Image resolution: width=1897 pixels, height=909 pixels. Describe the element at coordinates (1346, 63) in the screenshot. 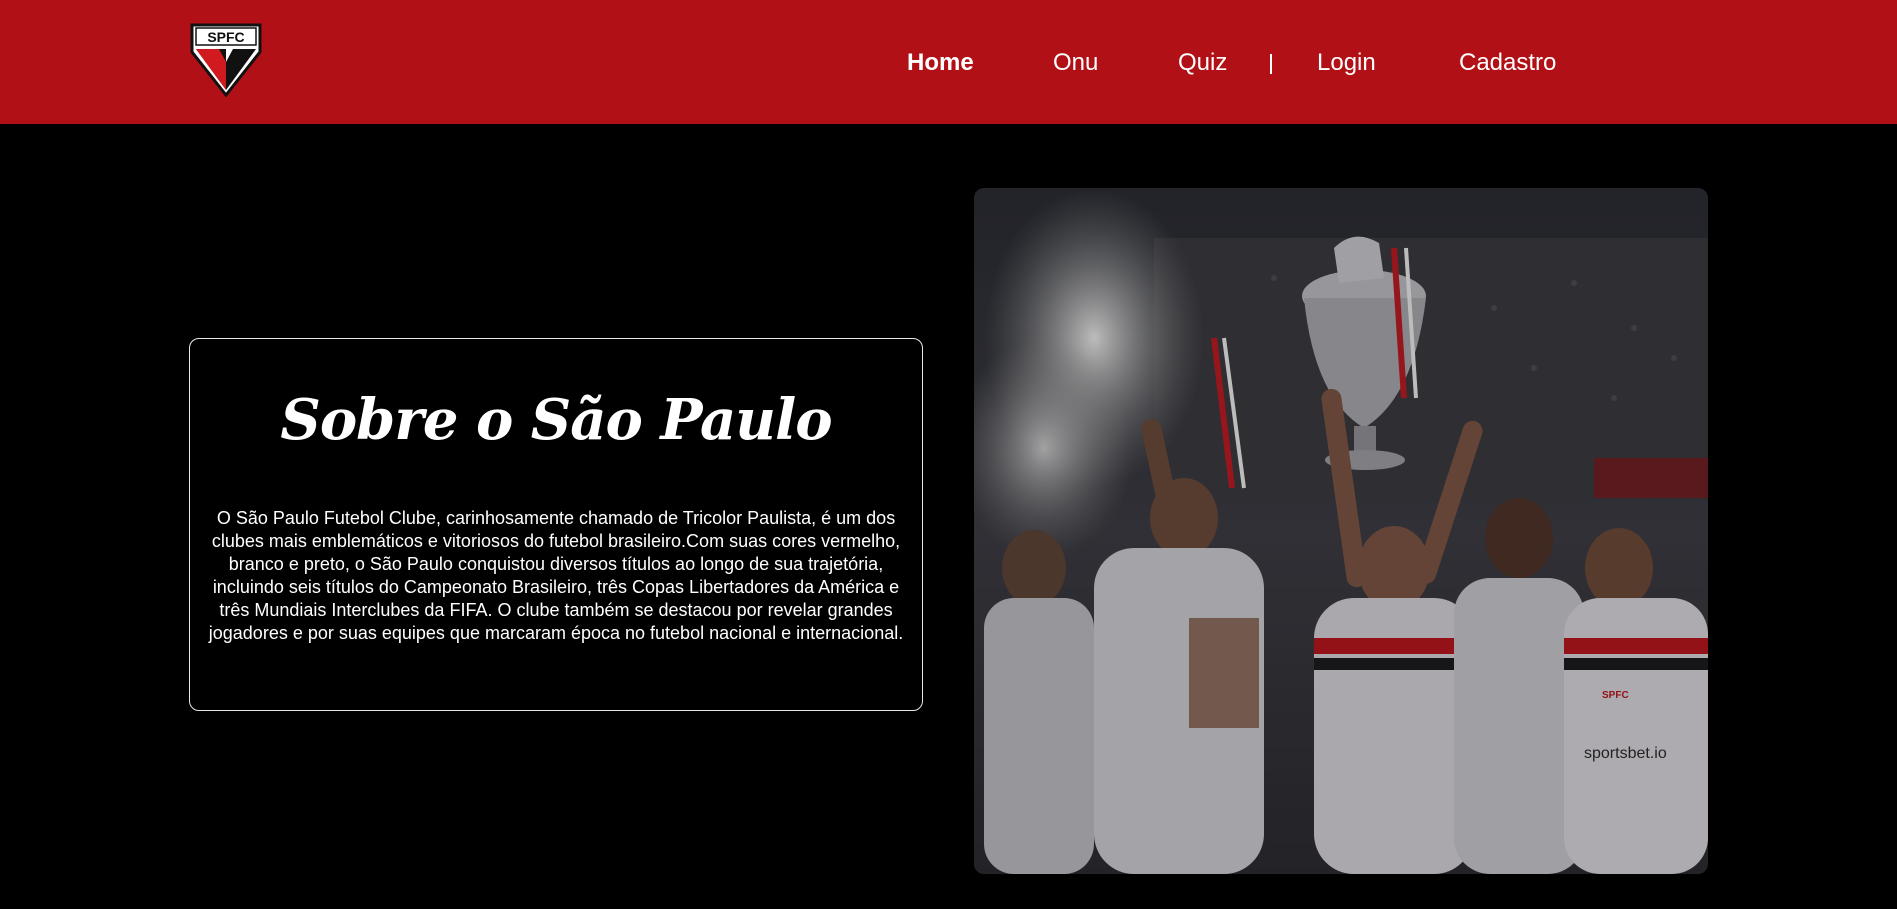

I see `nav-login-link: Login` at that location.